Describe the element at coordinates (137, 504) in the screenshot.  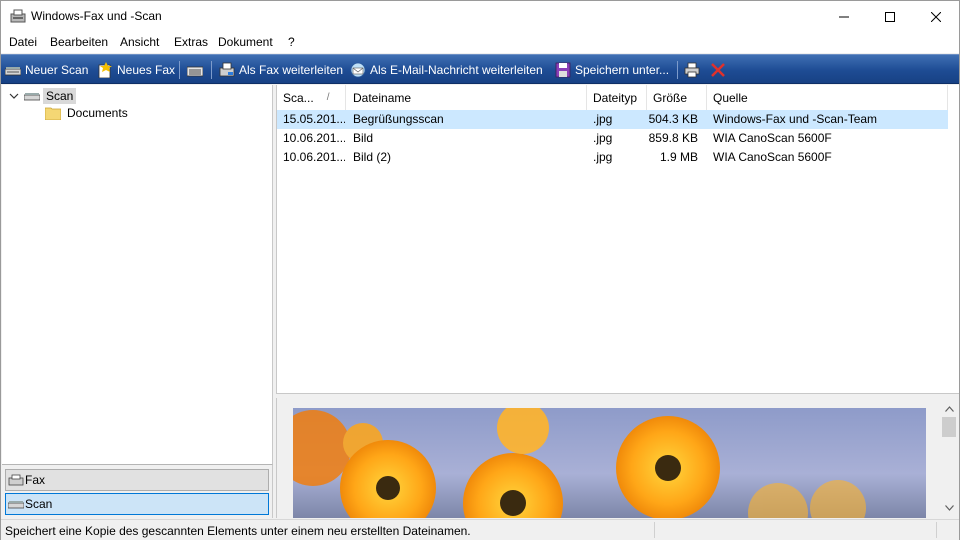
I see `nav-scan: Scan` at that location.